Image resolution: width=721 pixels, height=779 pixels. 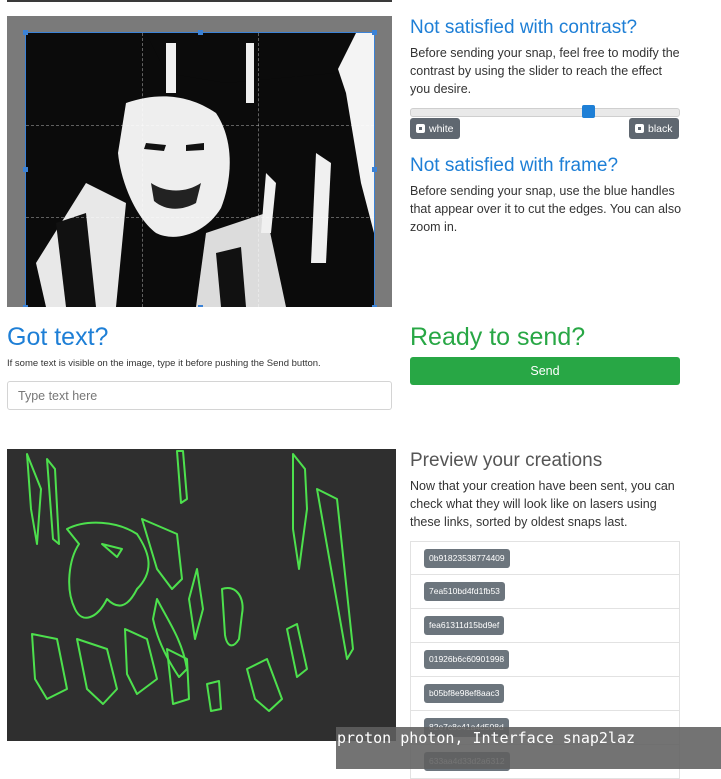 What do you see at coordinates (545, 660) in the screenshot?
I see `list-item: 01926b6c60901998` at bounding box center [545, 660].